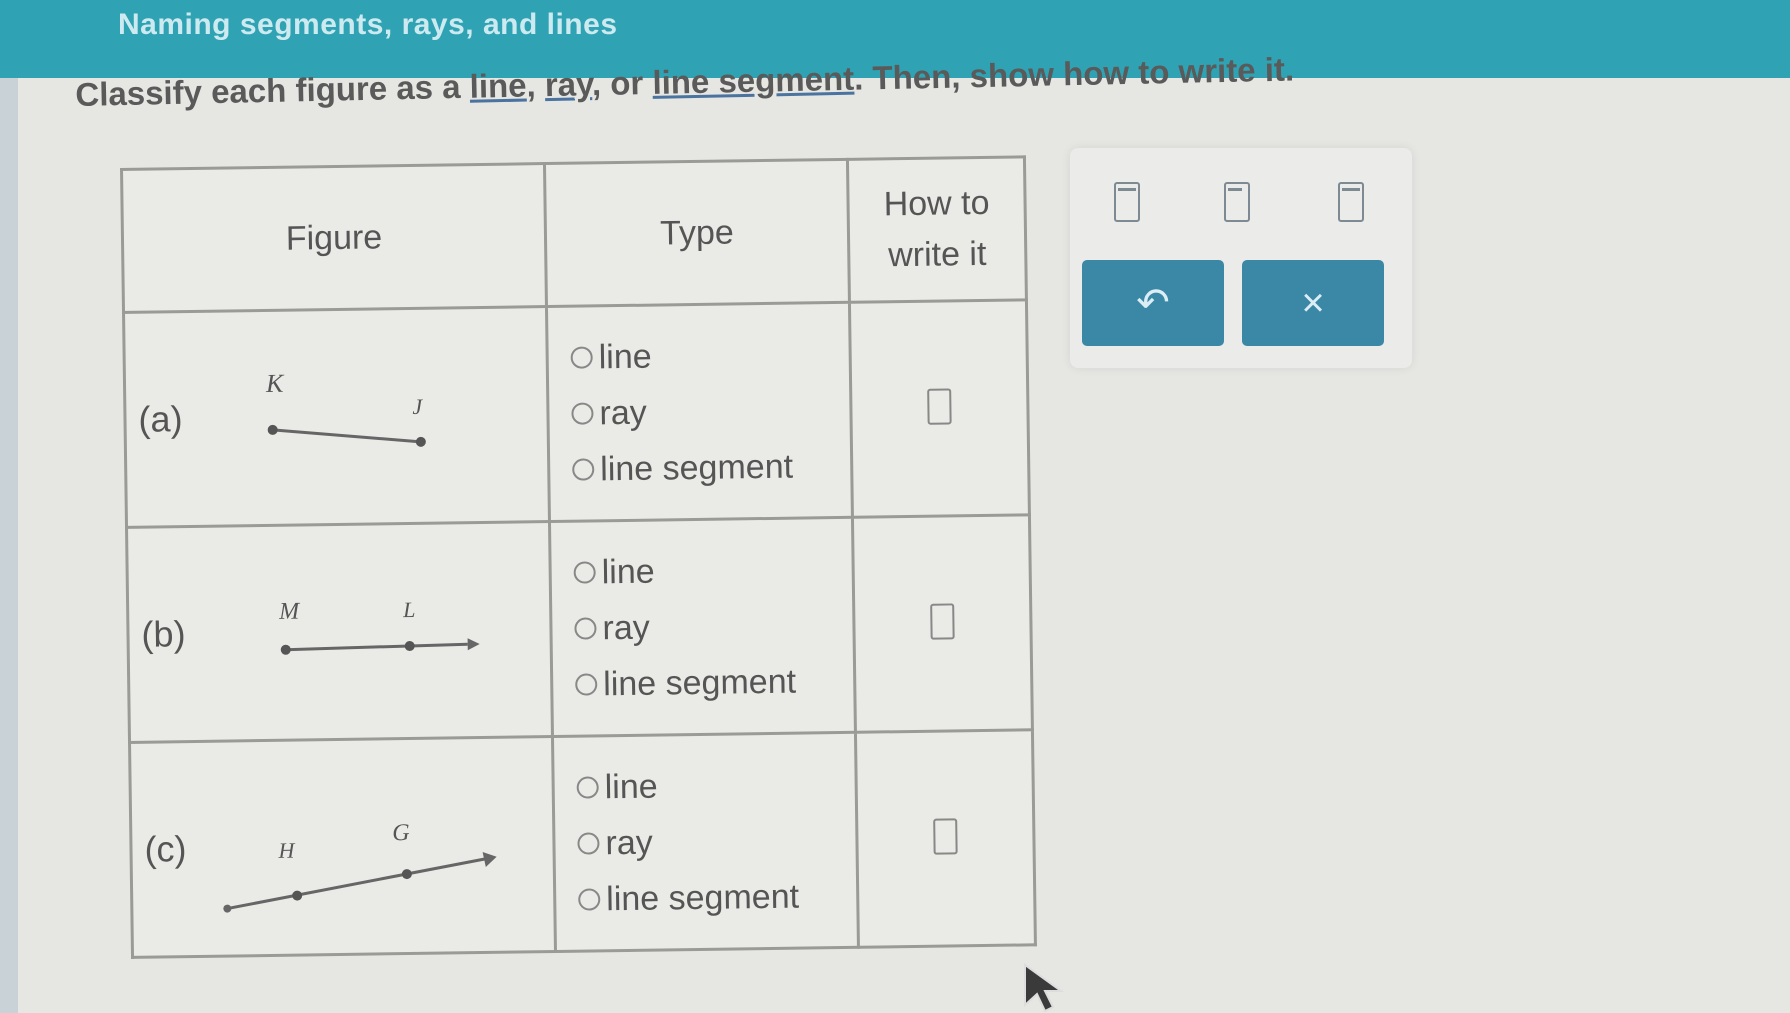 The height and width of the screenshot is (1013, 1790). Describe the element at coordinates (420, 441) in the screenshot. I see `point-j` at that location.